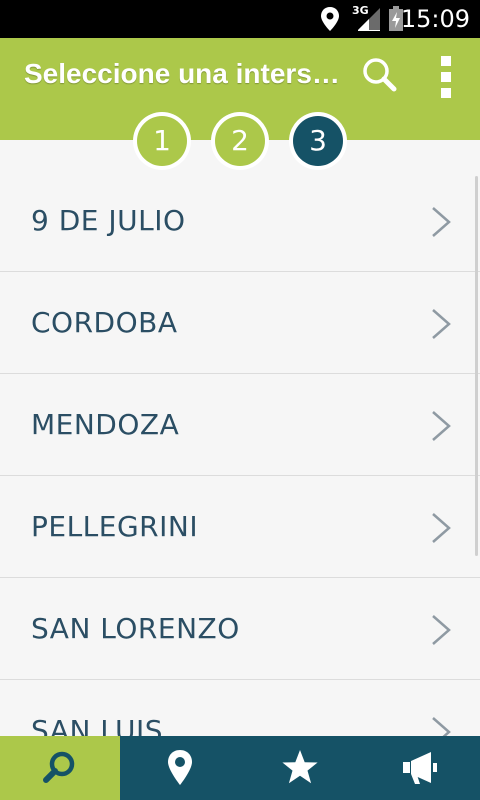  What do you see at coordinates (240, 708) in the screenshot?
I see `list-item: SAN LUIS` at bounding box center [240, 708].